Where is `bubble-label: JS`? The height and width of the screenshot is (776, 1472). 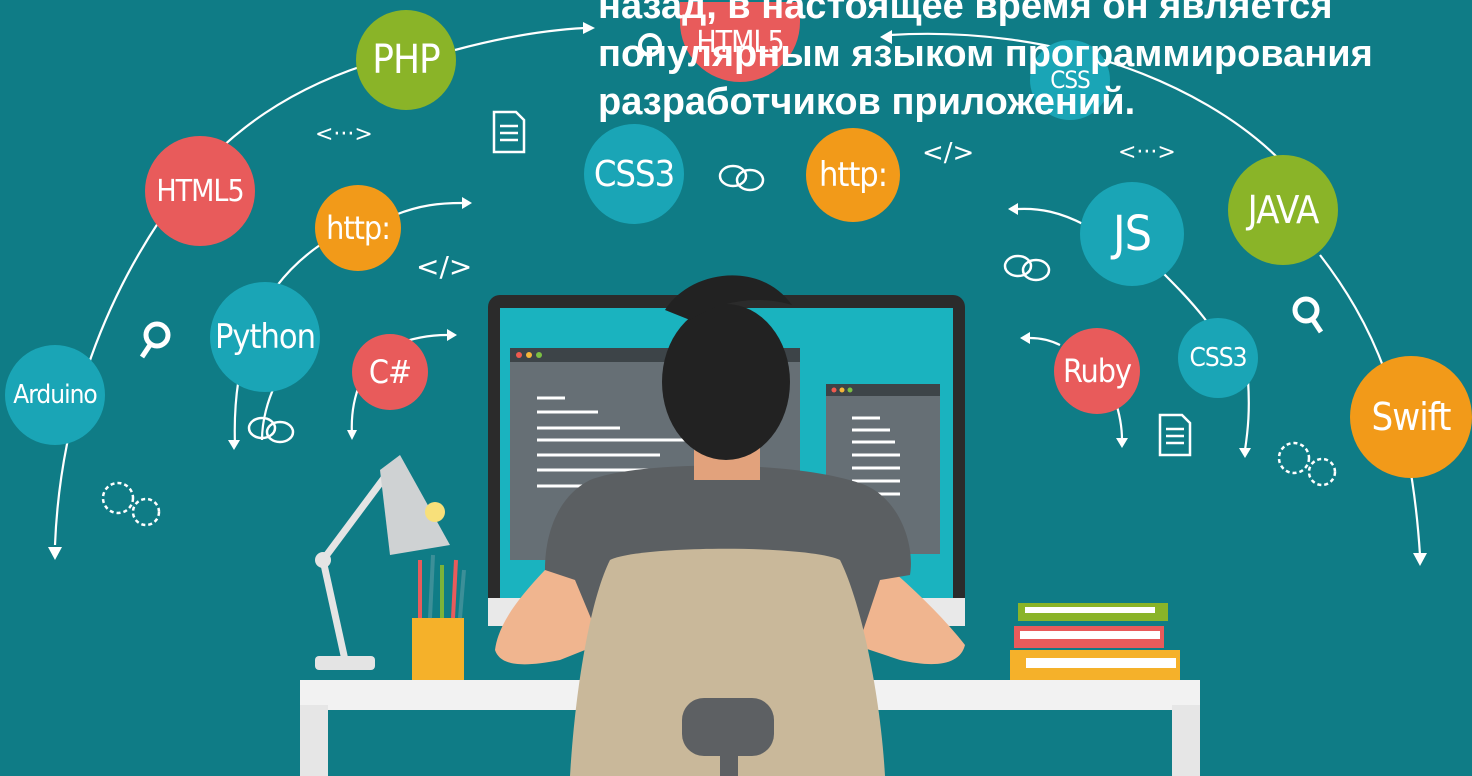
bubble-label: JS is located at coordinates (1132, 234).